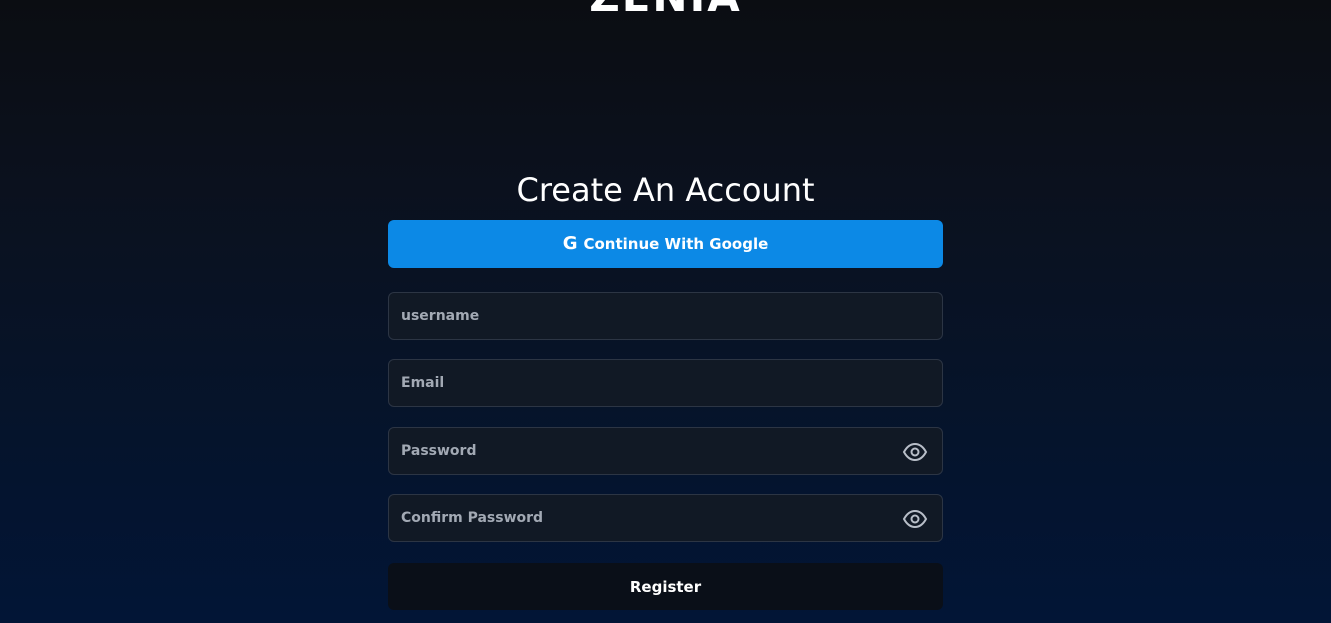 This screenshot has height=623, width=1331. I want to click on google-button-label: Continue With Google, so click(676, 244).